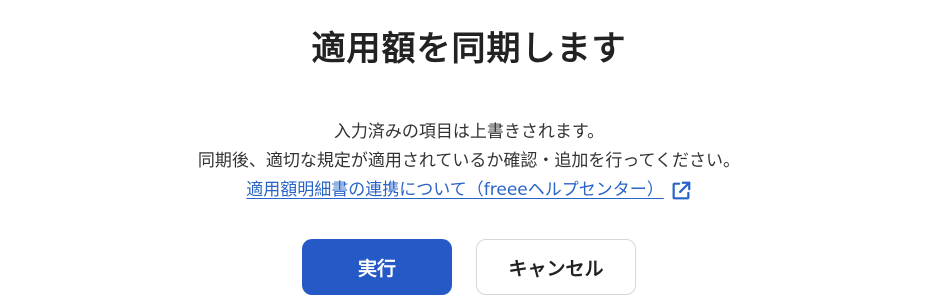 The width and height of the screenshot is (938, 306). What do you see at coordinates (469, 132) in the screenshot?
I see `message-line-1: 入力済みの項目は上書きされます。` at bounding box center [469, 132].